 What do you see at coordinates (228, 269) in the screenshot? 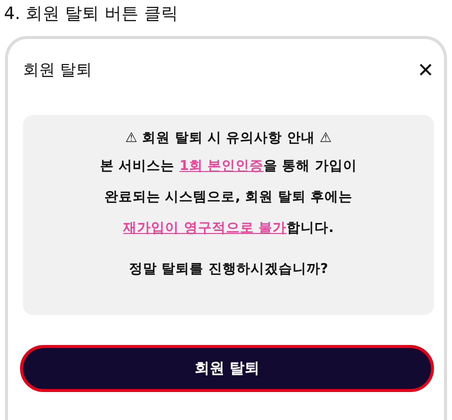
I see `confirm-question: 정말 탈퇴를 진행하시겠습니까?` at bounding box center [228, 269].